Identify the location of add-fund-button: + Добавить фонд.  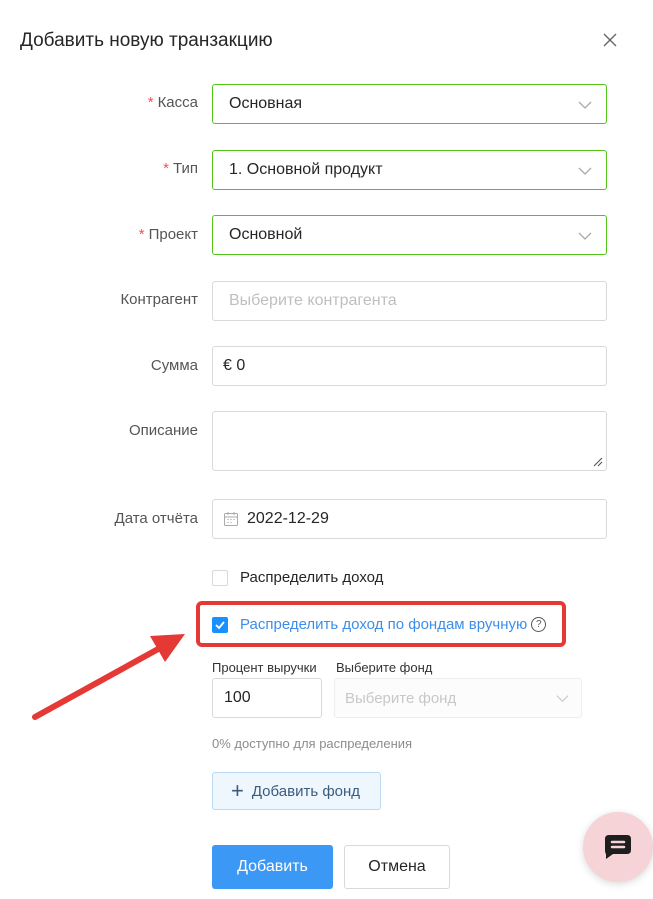
(296, 791).